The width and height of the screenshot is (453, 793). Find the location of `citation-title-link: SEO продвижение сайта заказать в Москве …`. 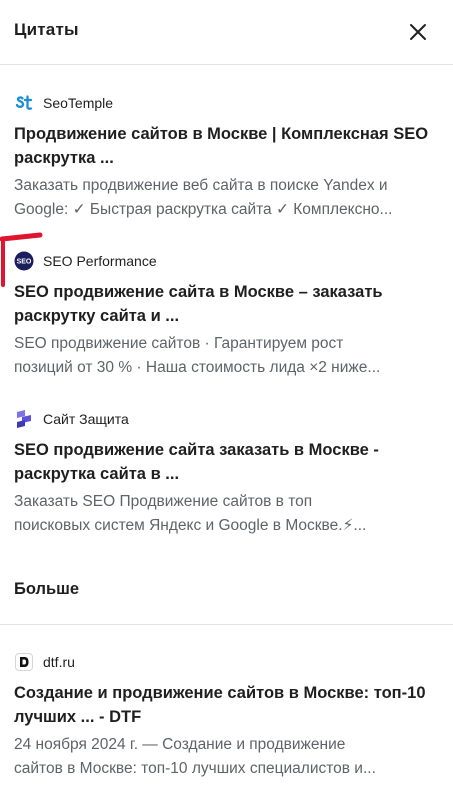

citation-title-link: SEO продвижение сайта заказать в Москве … is located at coordinates (226, 462).